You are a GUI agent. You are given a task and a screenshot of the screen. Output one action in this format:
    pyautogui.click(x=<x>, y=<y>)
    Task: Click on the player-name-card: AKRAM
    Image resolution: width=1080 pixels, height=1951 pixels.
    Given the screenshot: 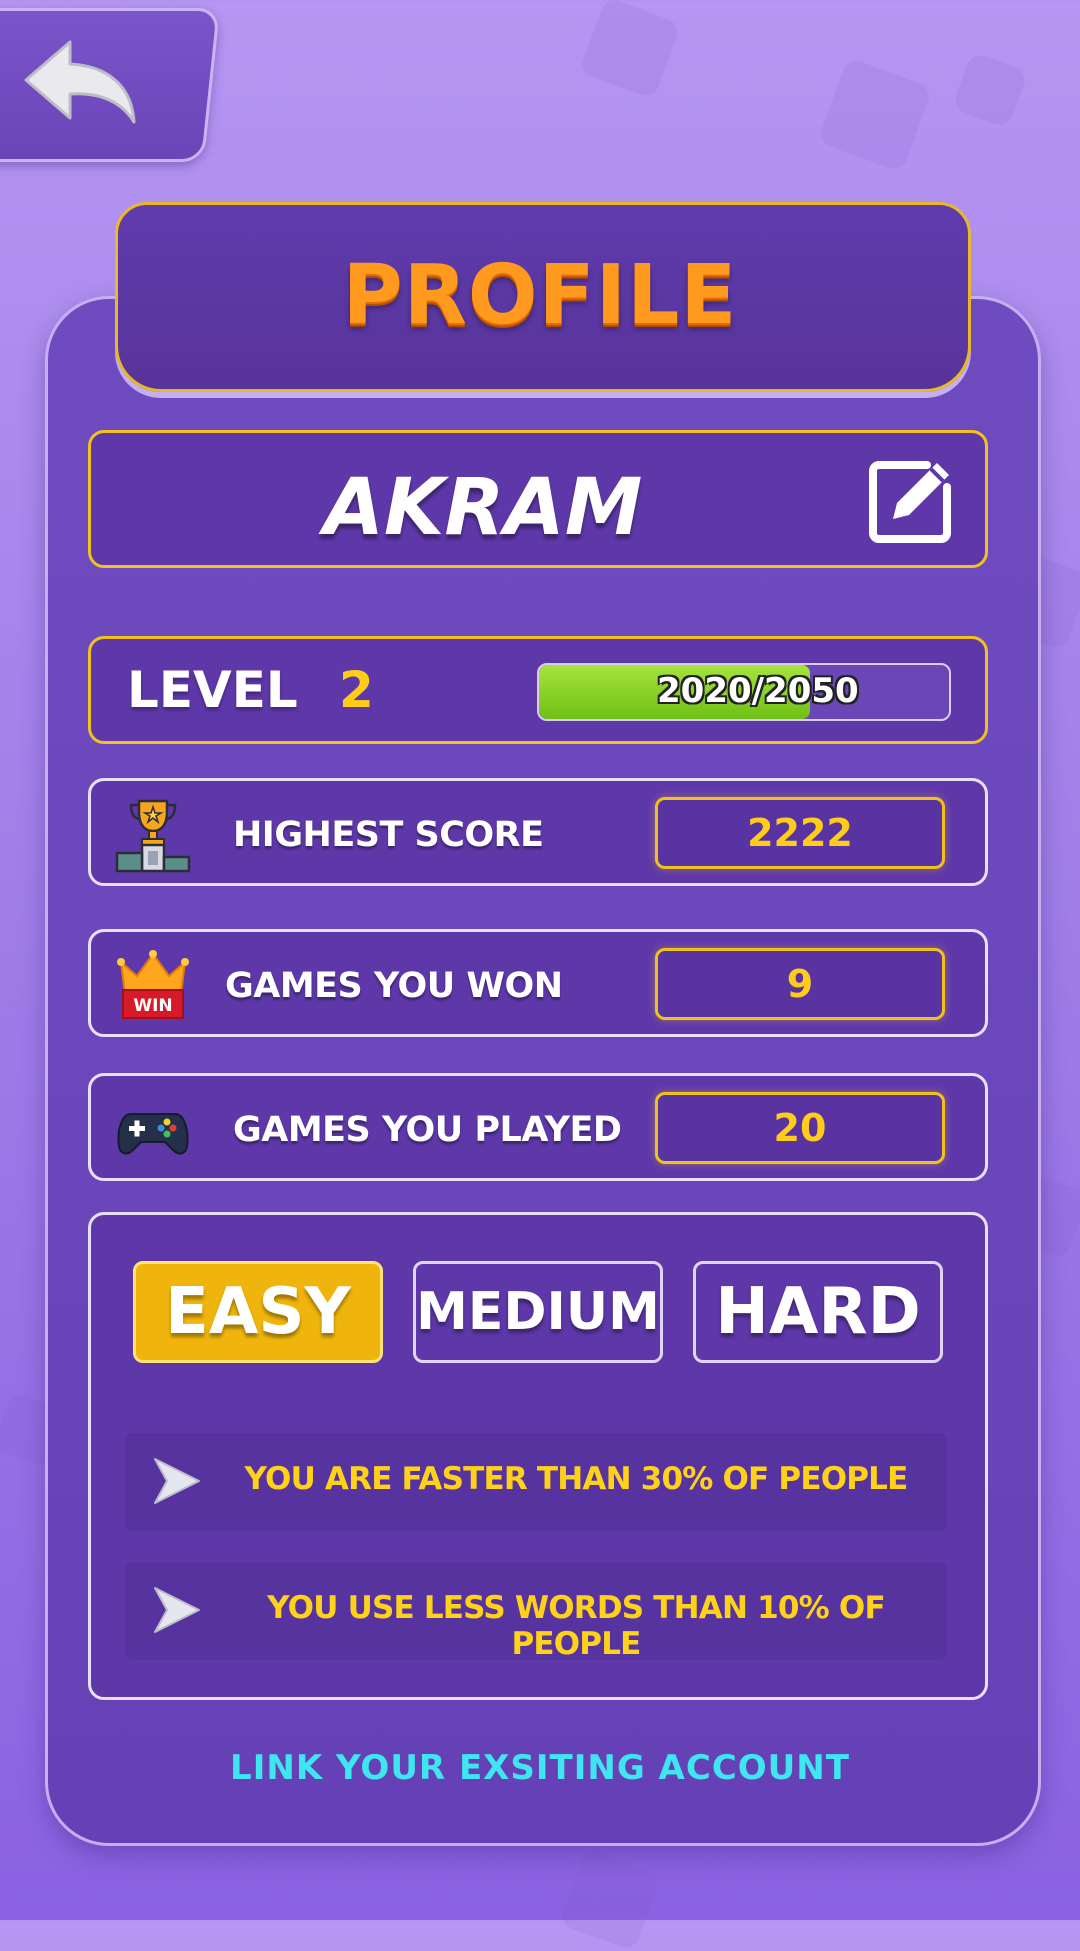 What is the action you would take?
    pyautogui.click(x=538, y=499)
    